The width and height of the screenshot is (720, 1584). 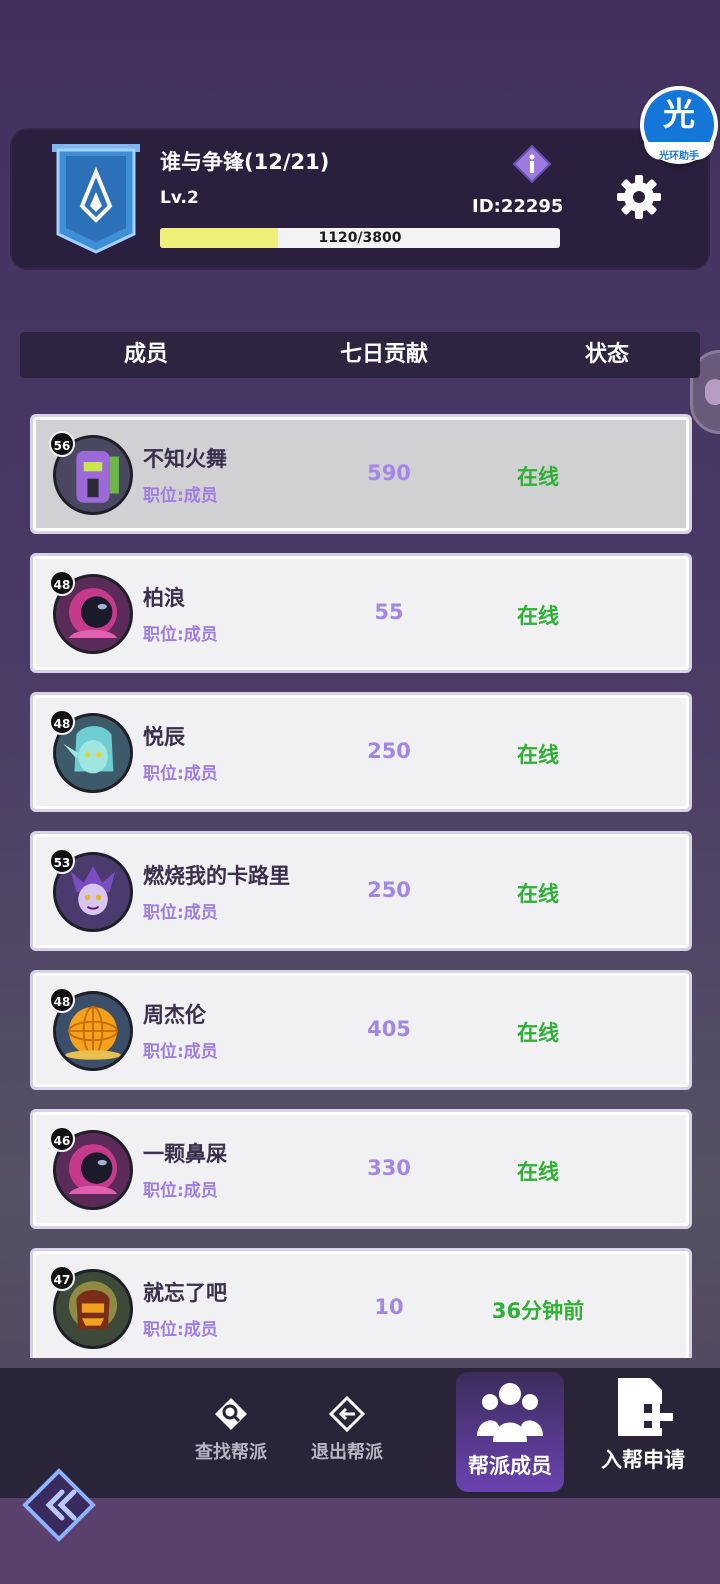 I want to click on assistant-float-button: 光 光环助手, so click(x=679, y=125).